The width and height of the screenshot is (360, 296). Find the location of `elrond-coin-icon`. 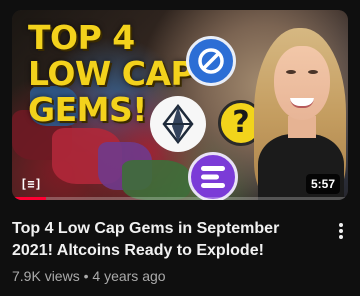

elrond-coin-icon is located at coordinates (211, 61).